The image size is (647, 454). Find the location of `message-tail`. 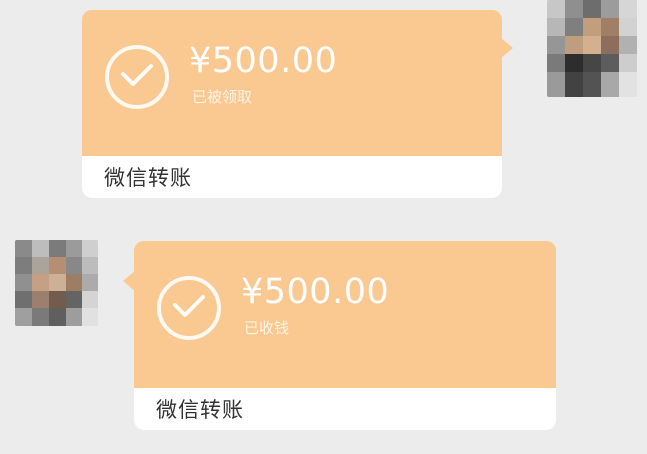

message-tail is located at coordinates (507, 48).